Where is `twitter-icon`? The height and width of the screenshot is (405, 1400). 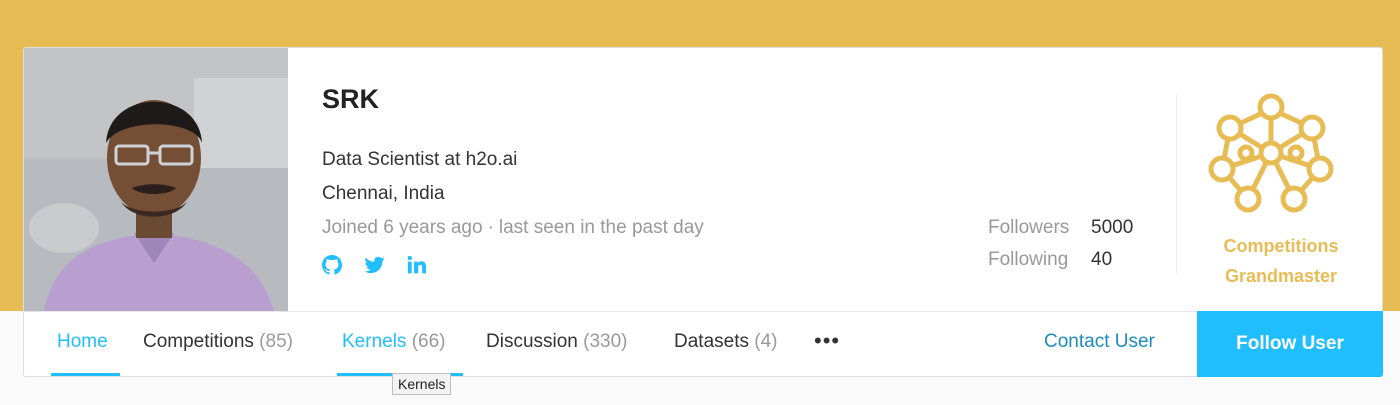
twitter-icon is located at coordinates (374, 267).